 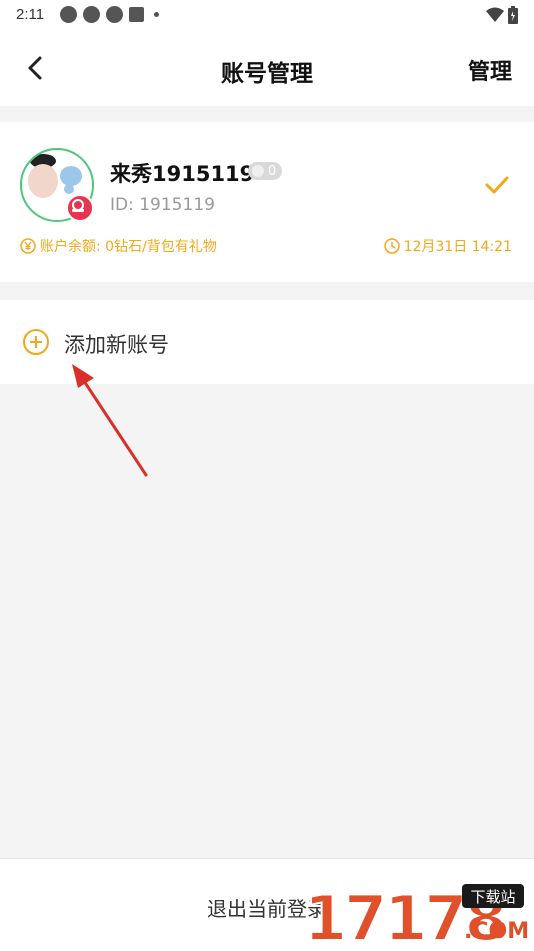 What do you see at coordinates (182, 174) in the screenshot?
I see `account-name: 来秀1915119` at bounding box center [182, 174].